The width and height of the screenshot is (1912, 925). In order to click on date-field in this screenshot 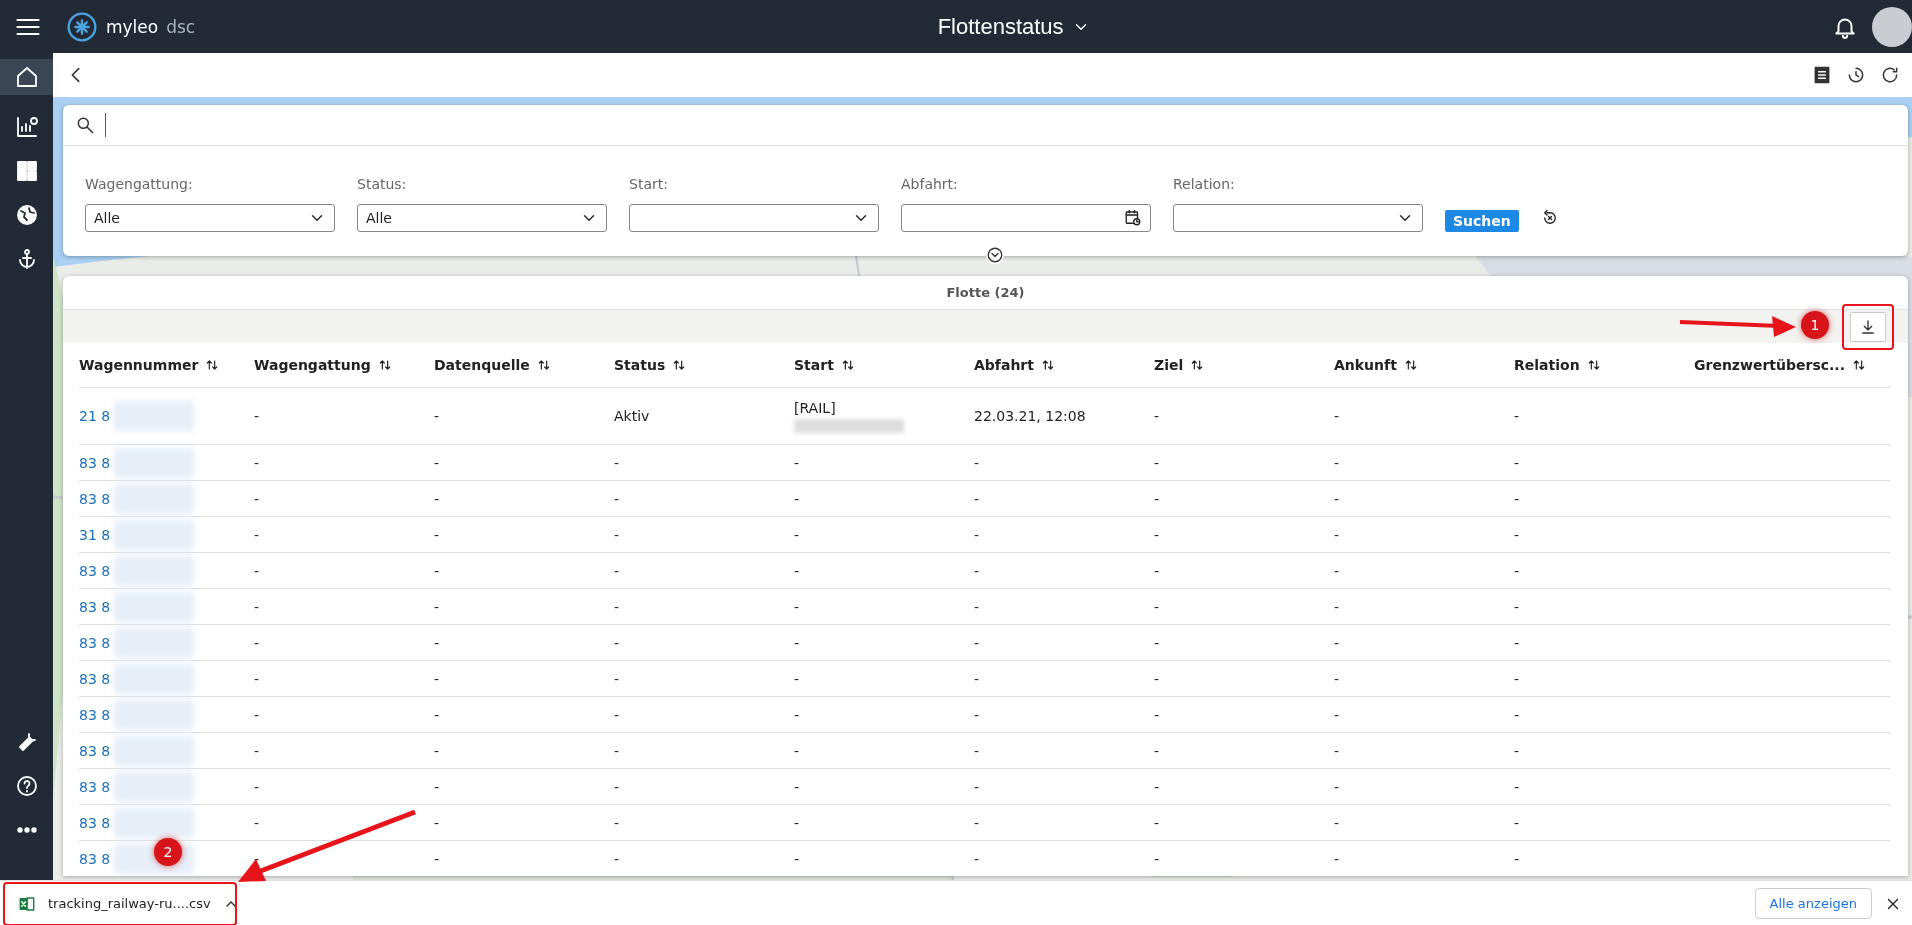, I will do `click(1026, 218)`.